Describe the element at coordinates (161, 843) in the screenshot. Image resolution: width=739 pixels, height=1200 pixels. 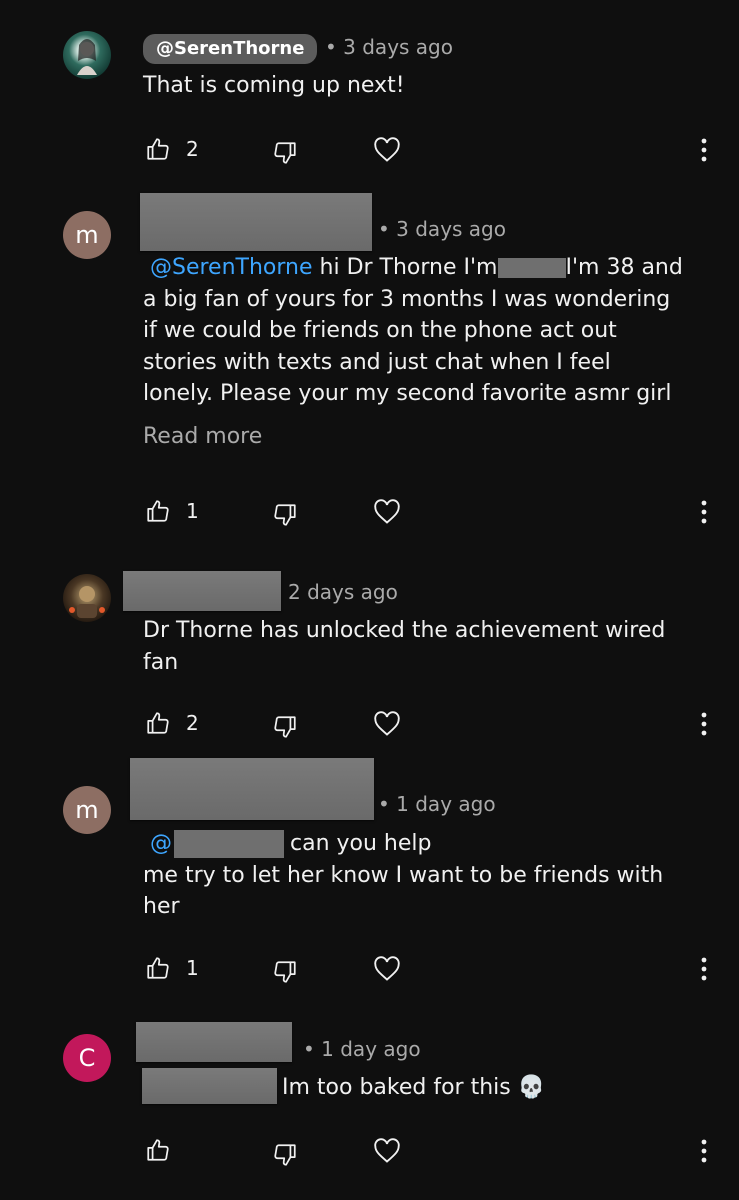
I see `mention-link: @` at that location.